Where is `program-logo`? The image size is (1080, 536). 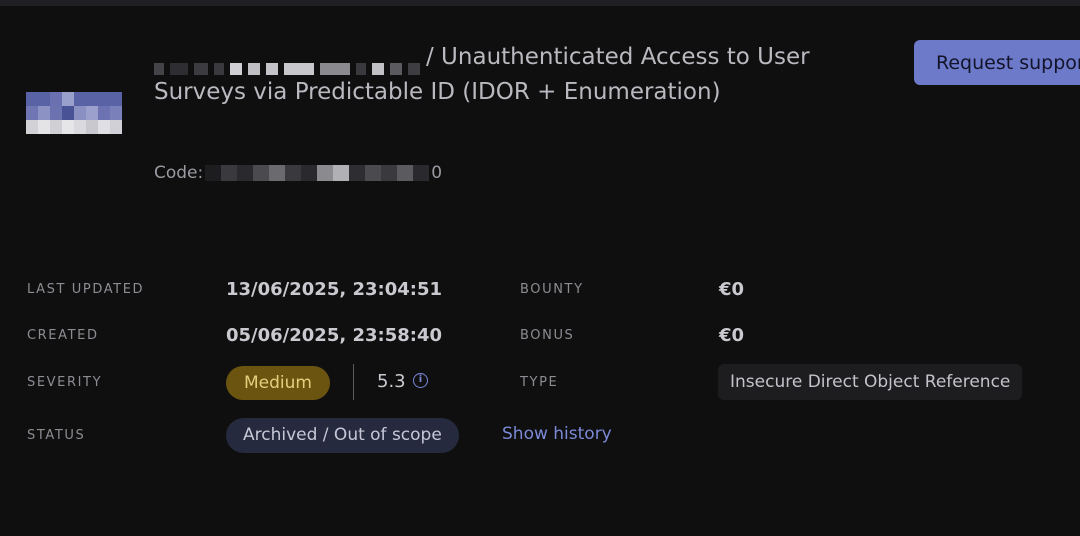
program-logo is located at coordinates (74, 113).